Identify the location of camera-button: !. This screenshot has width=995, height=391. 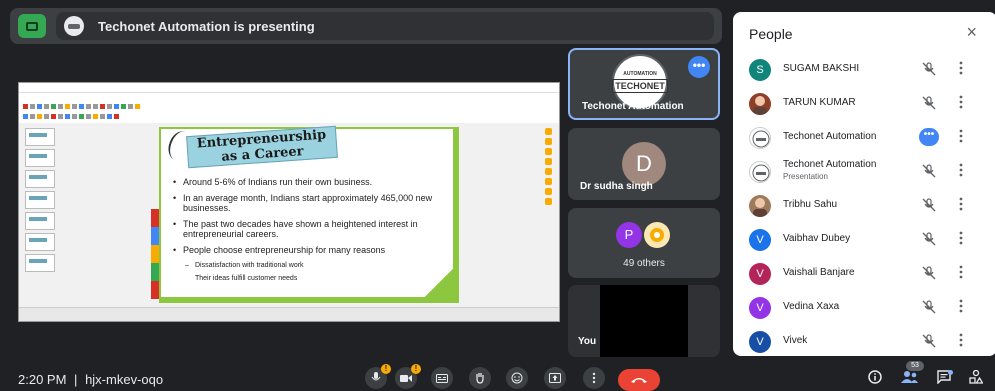
(408, 376).